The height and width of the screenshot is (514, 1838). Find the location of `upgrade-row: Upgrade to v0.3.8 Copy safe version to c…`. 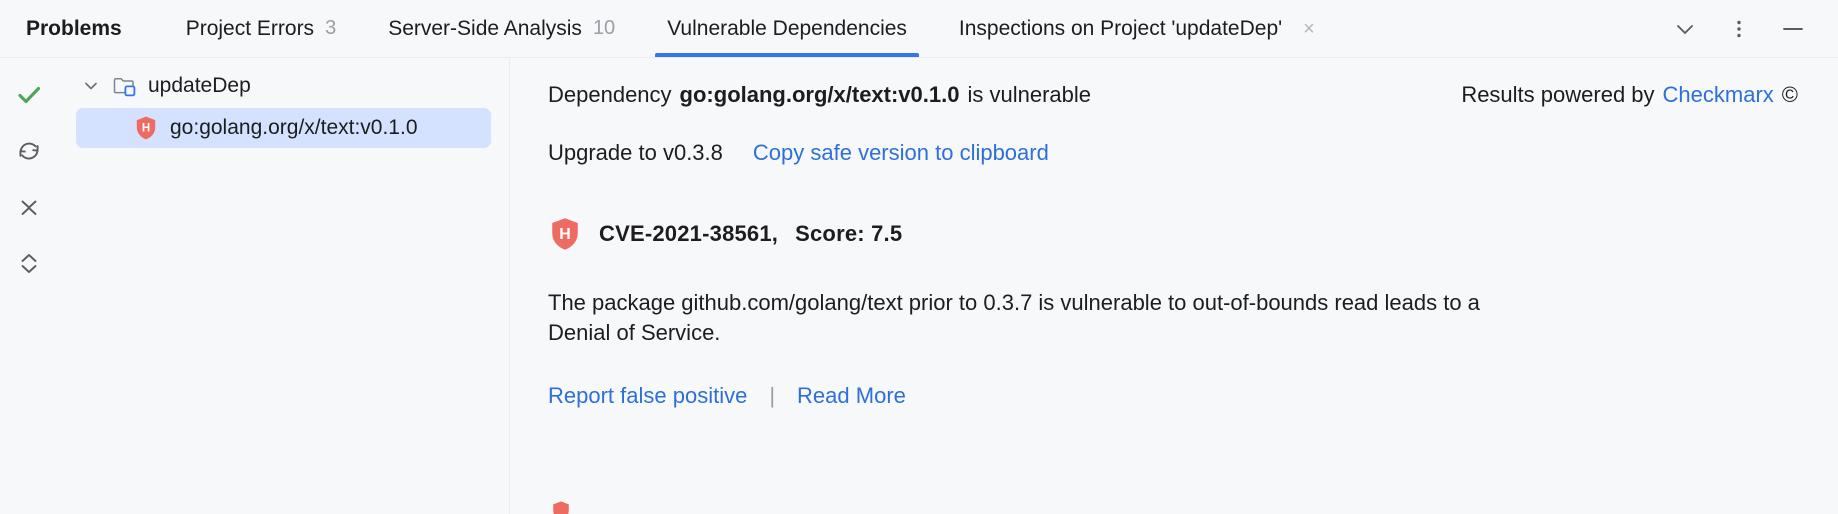

upgrade-row: Upgrade to v0.3.8 Copy safe version to c… is located at coordinates (1173, 153).